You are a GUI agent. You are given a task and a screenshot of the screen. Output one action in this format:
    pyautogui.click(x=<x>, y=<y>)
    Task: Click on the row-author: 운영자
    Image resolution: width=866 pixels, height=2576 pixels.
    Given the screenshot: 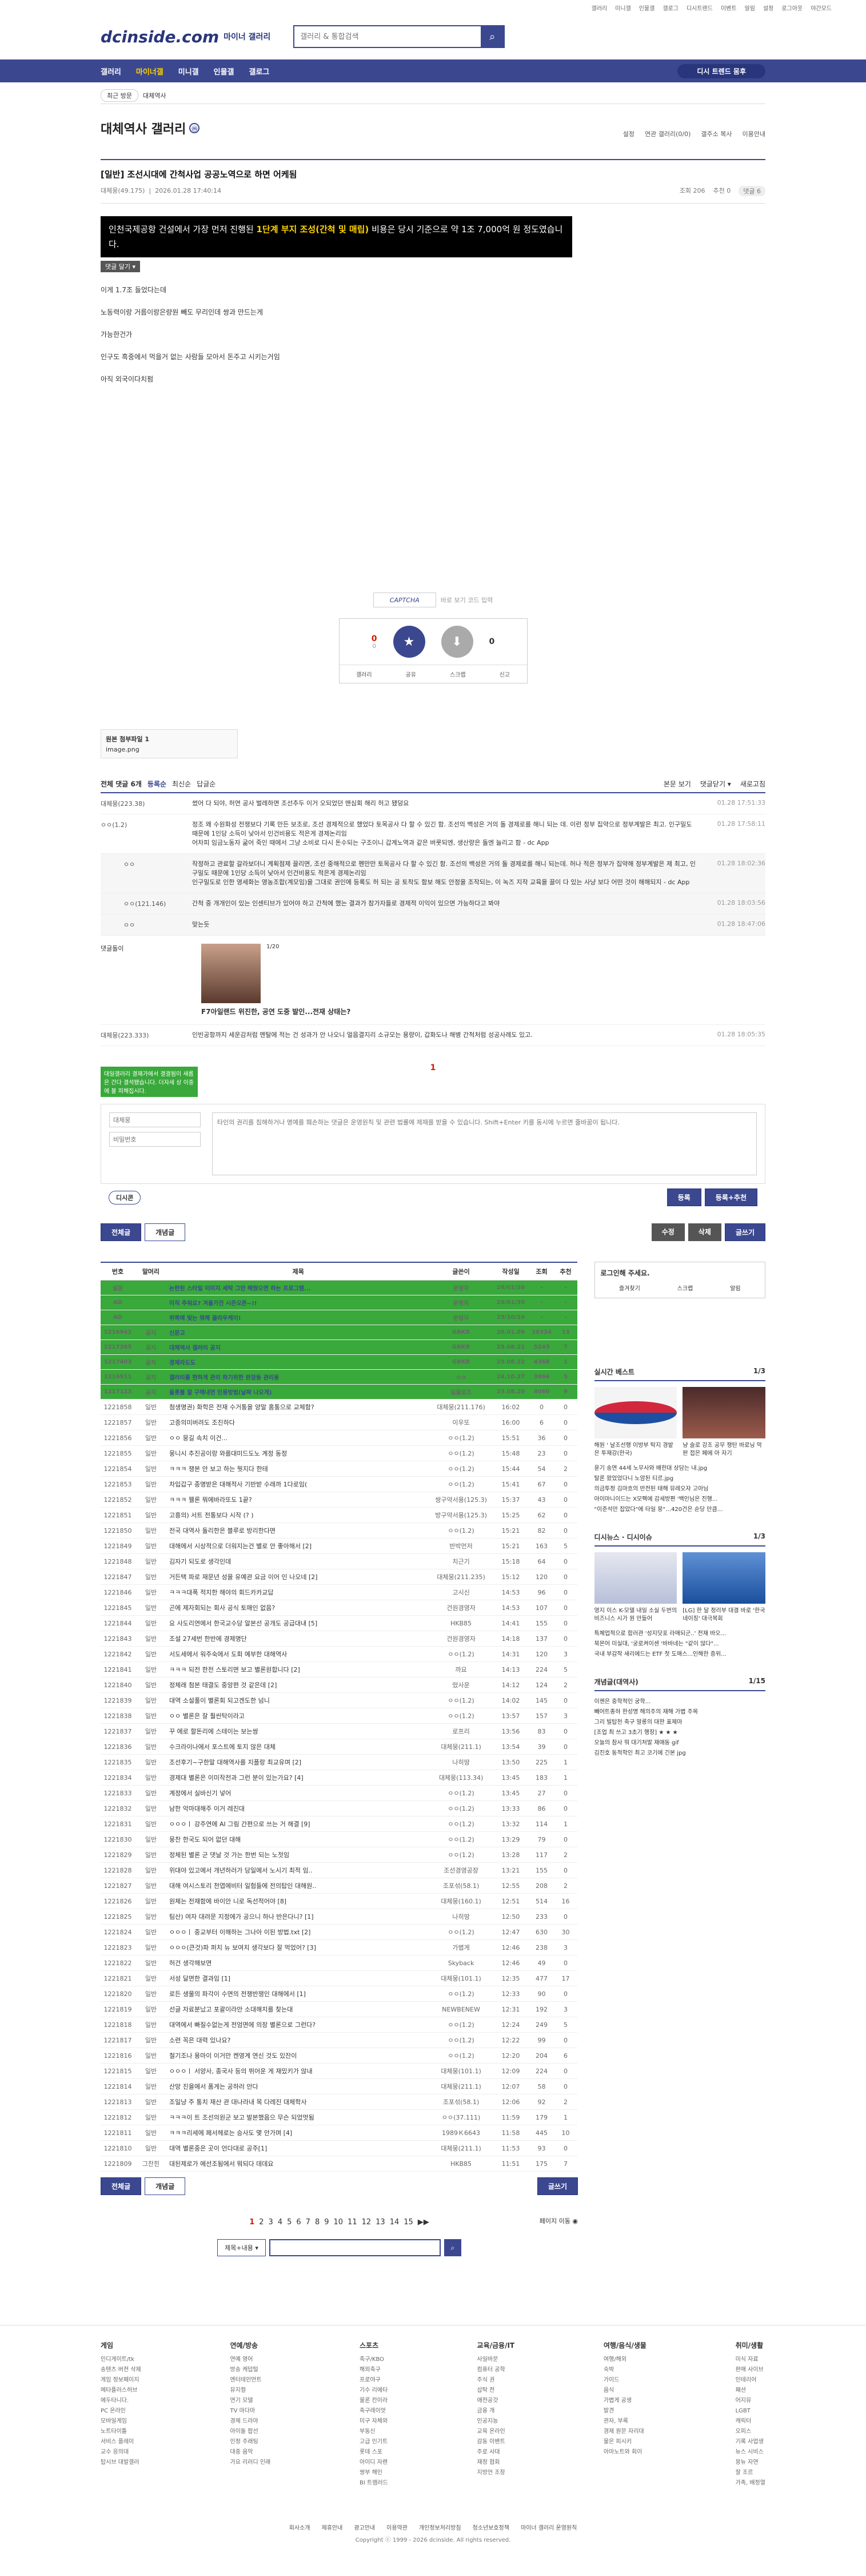 What is the action you would take?
    pyautogui.click(x=461, y=1317)
    